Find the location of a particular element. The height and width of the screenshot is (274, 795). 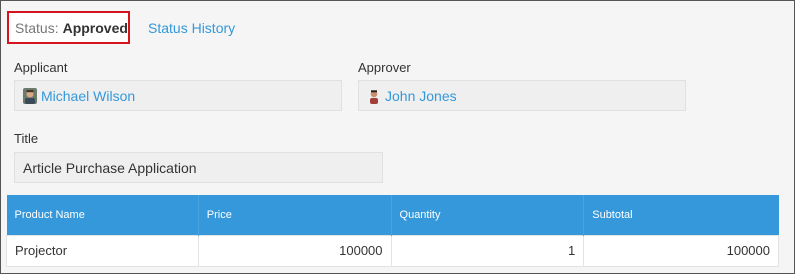

column-header-price: Price is located at coordinates (295, 215).